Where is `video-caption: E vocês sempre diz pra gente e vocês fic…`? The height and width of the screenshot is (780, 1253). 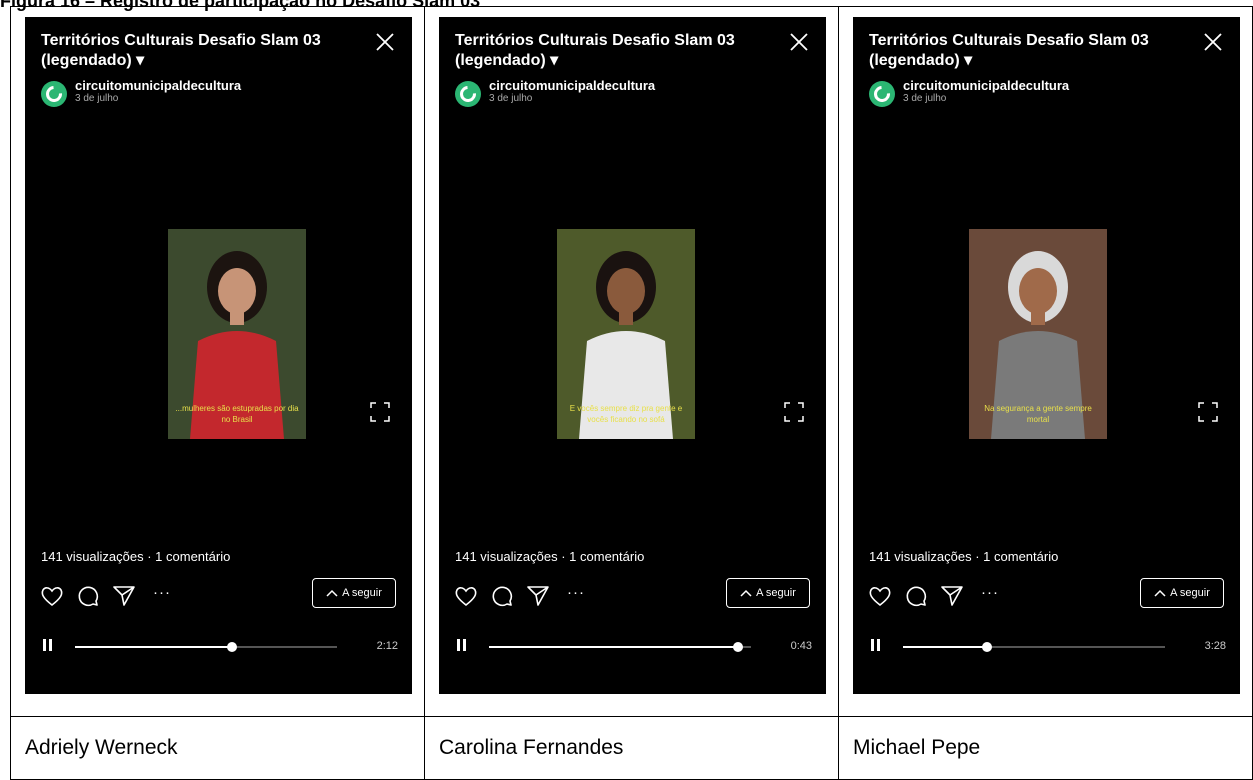 video-caption: E vocês sempre diz pra gente e vocês fic… is located at coordinates (626, 414).